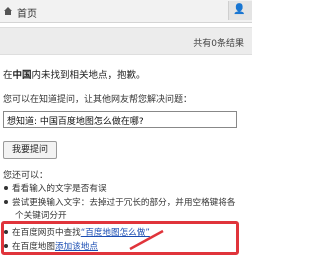  What do you see at coordinates (59, 189) in the screenshot?
I see `tip-text: 看看输入的文字是否有误` at bounding box center [59, 189].